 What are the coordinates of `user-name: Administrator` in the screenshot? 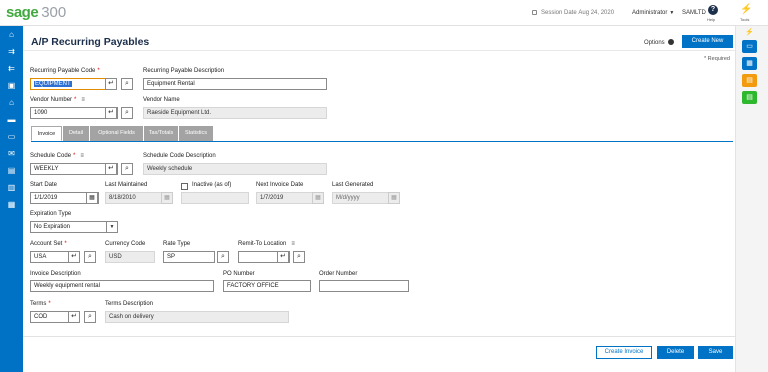 It's located at (650, 13).